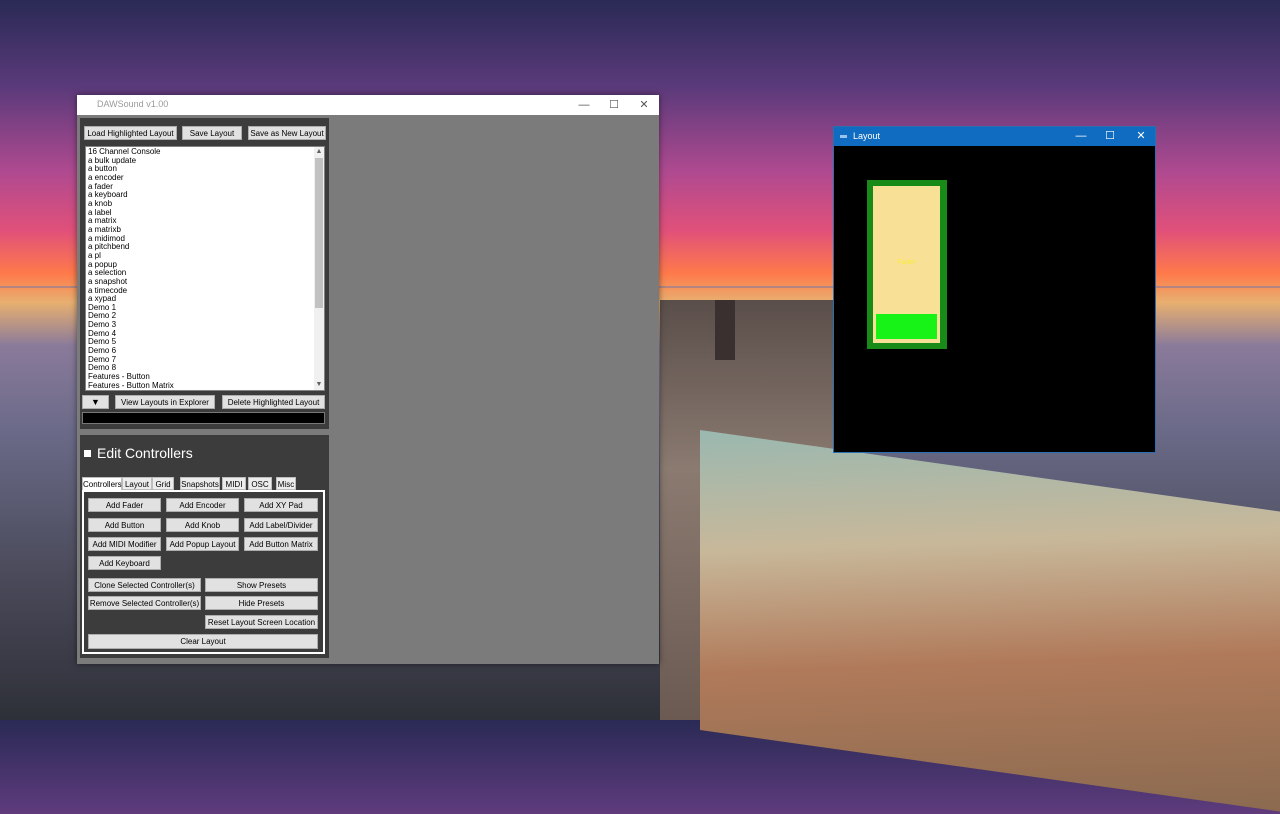 The height and width of the screenshot is (814, 1280). Describe the element at coordinates (206, 291) in the screenshot. I see `list-item: a timecode` at that location.